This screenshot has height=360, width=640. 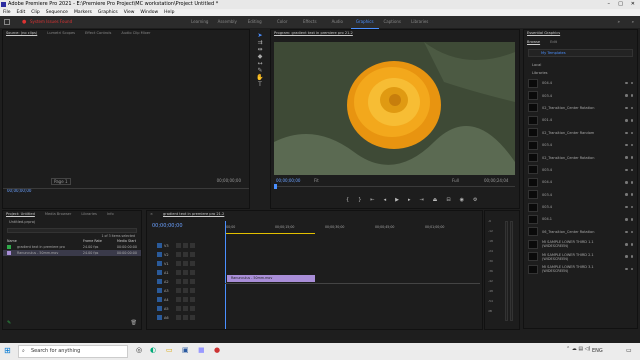 I want to click on program-timecode: 00;00;00;00, so click(x=288, y=180).